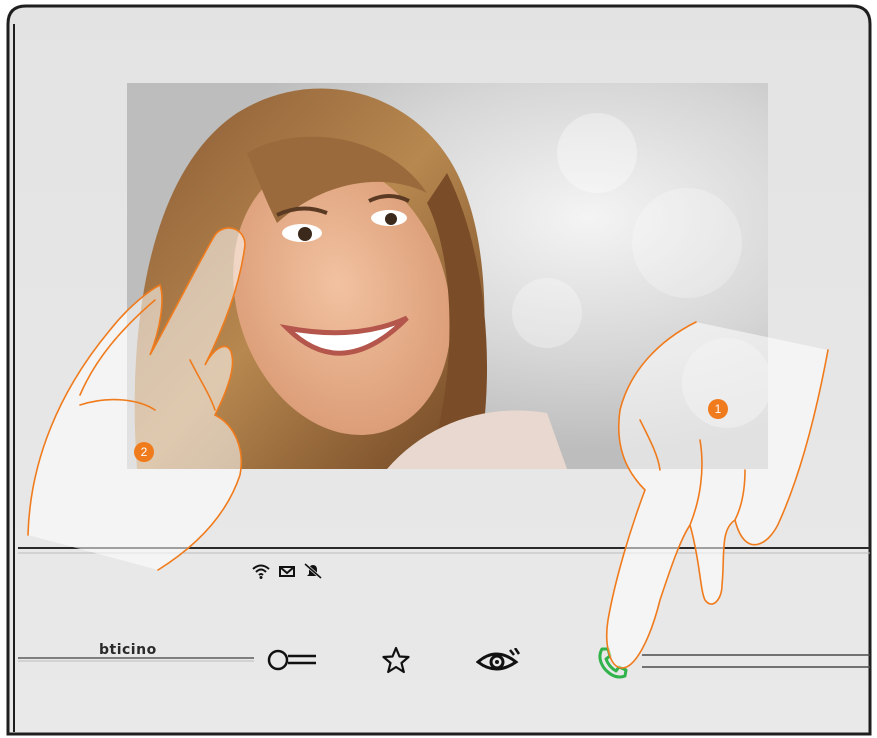 This screenshot has height=738, width=877. I want to click on favourite-button, so click(396, 662).